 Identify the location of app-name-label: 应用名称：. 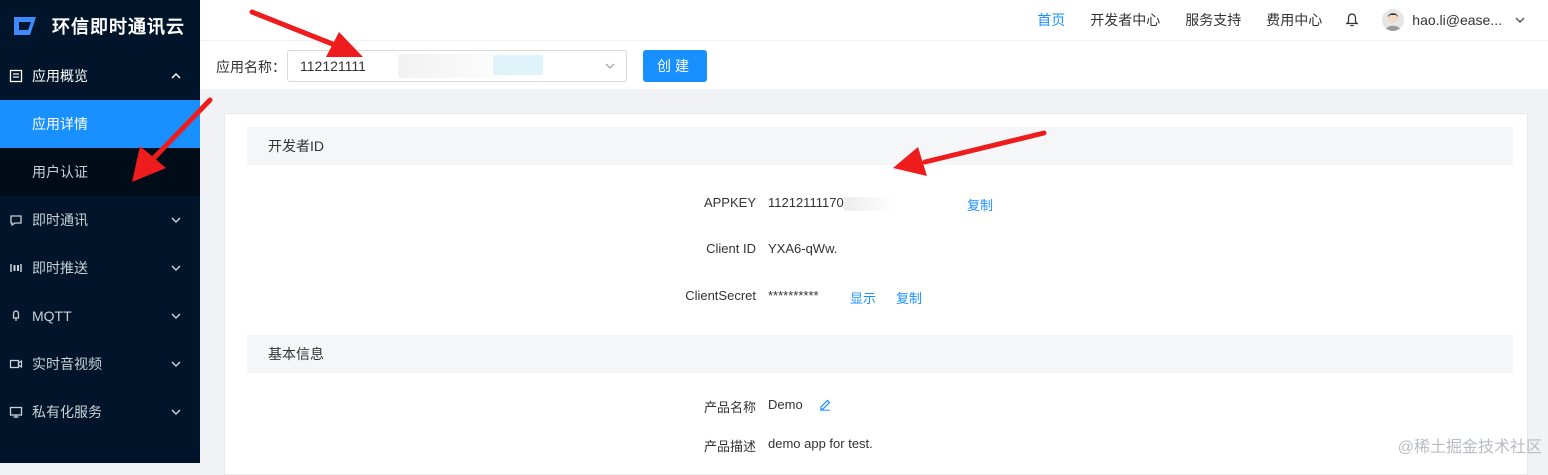
(251, 67).